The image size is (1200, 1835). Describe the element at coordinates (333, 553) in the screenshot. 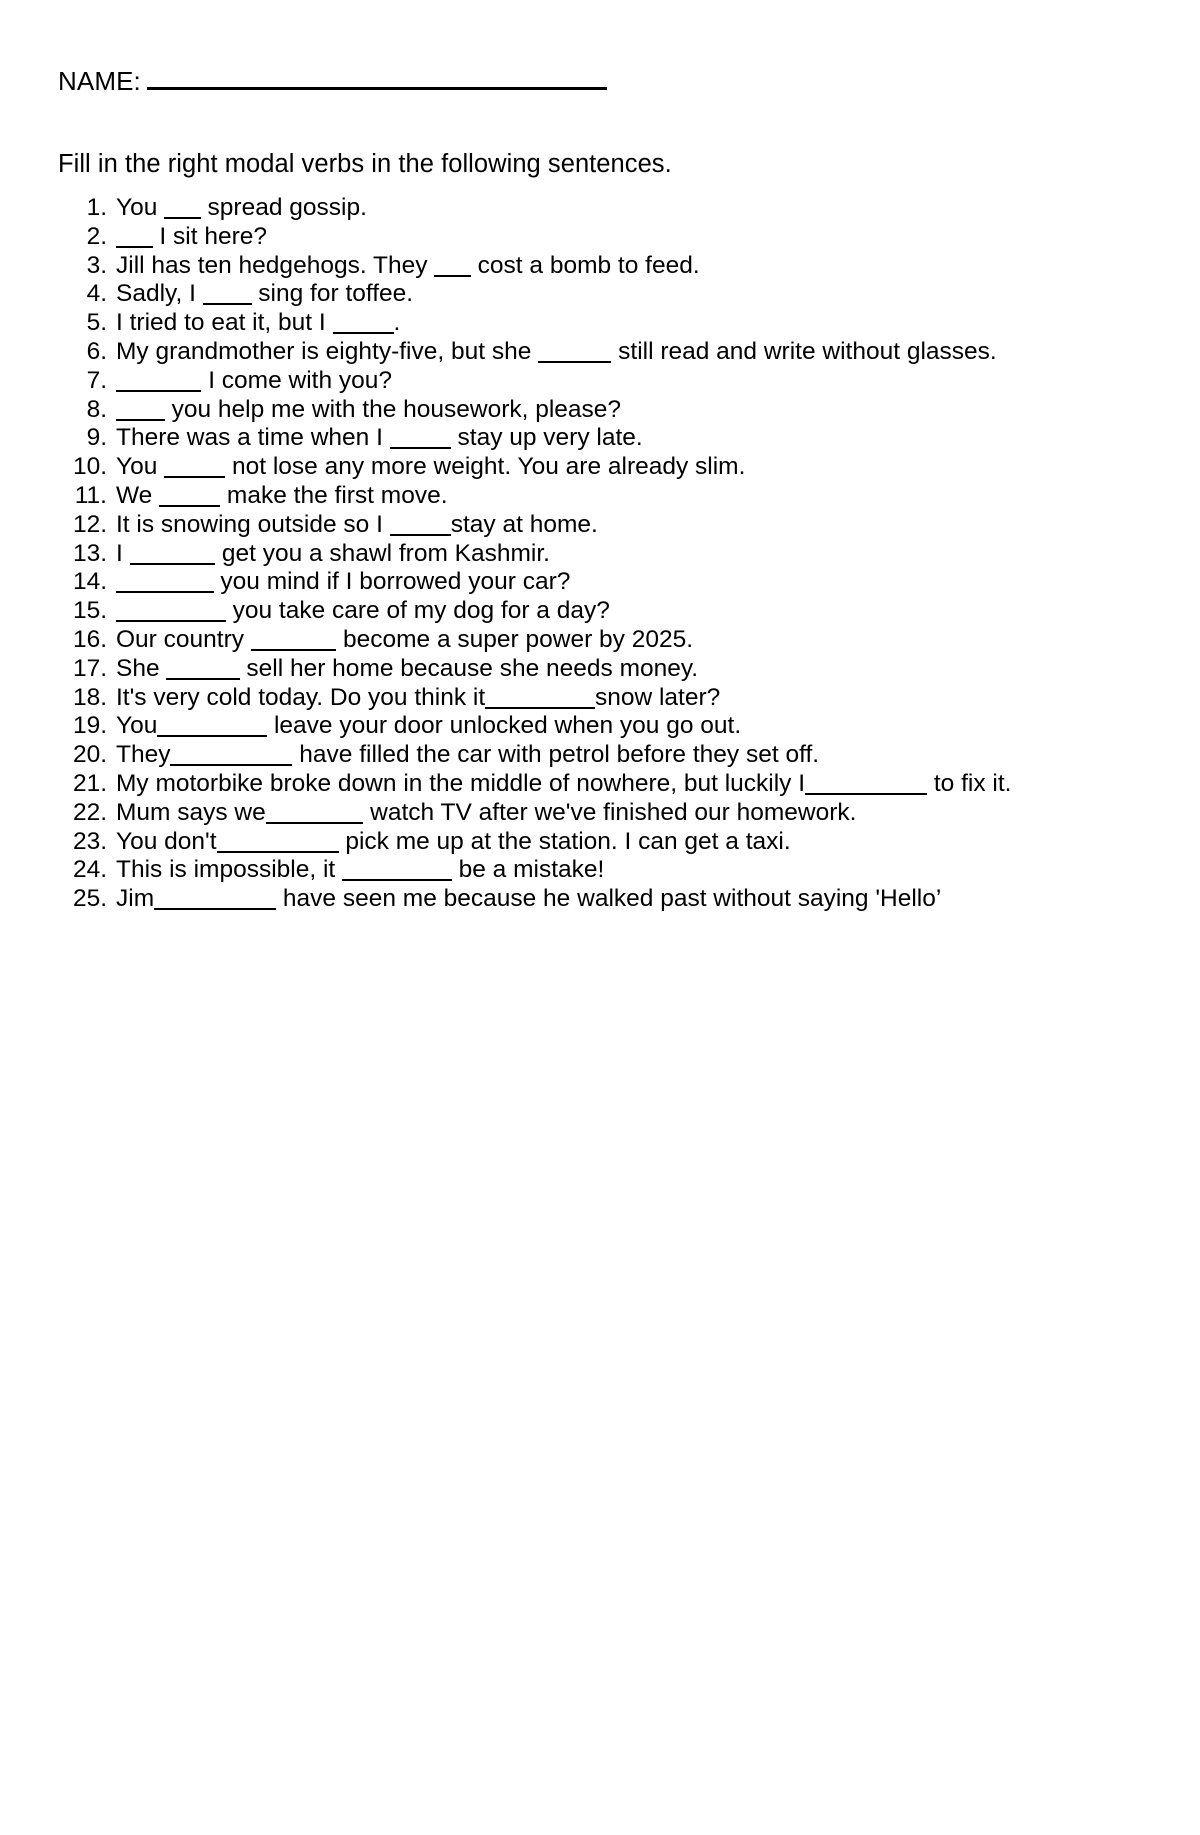

I see `question-text: I get you a shawl from Kashmir.` at that location.